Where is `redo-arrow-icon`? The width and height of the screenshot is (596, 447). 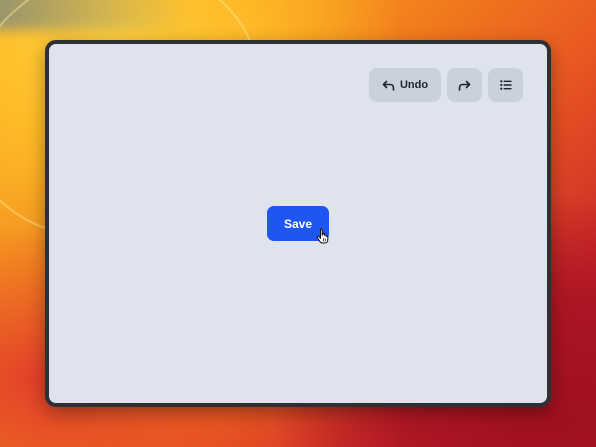
redo-arrow-icon is located at coordinates (464, 85).